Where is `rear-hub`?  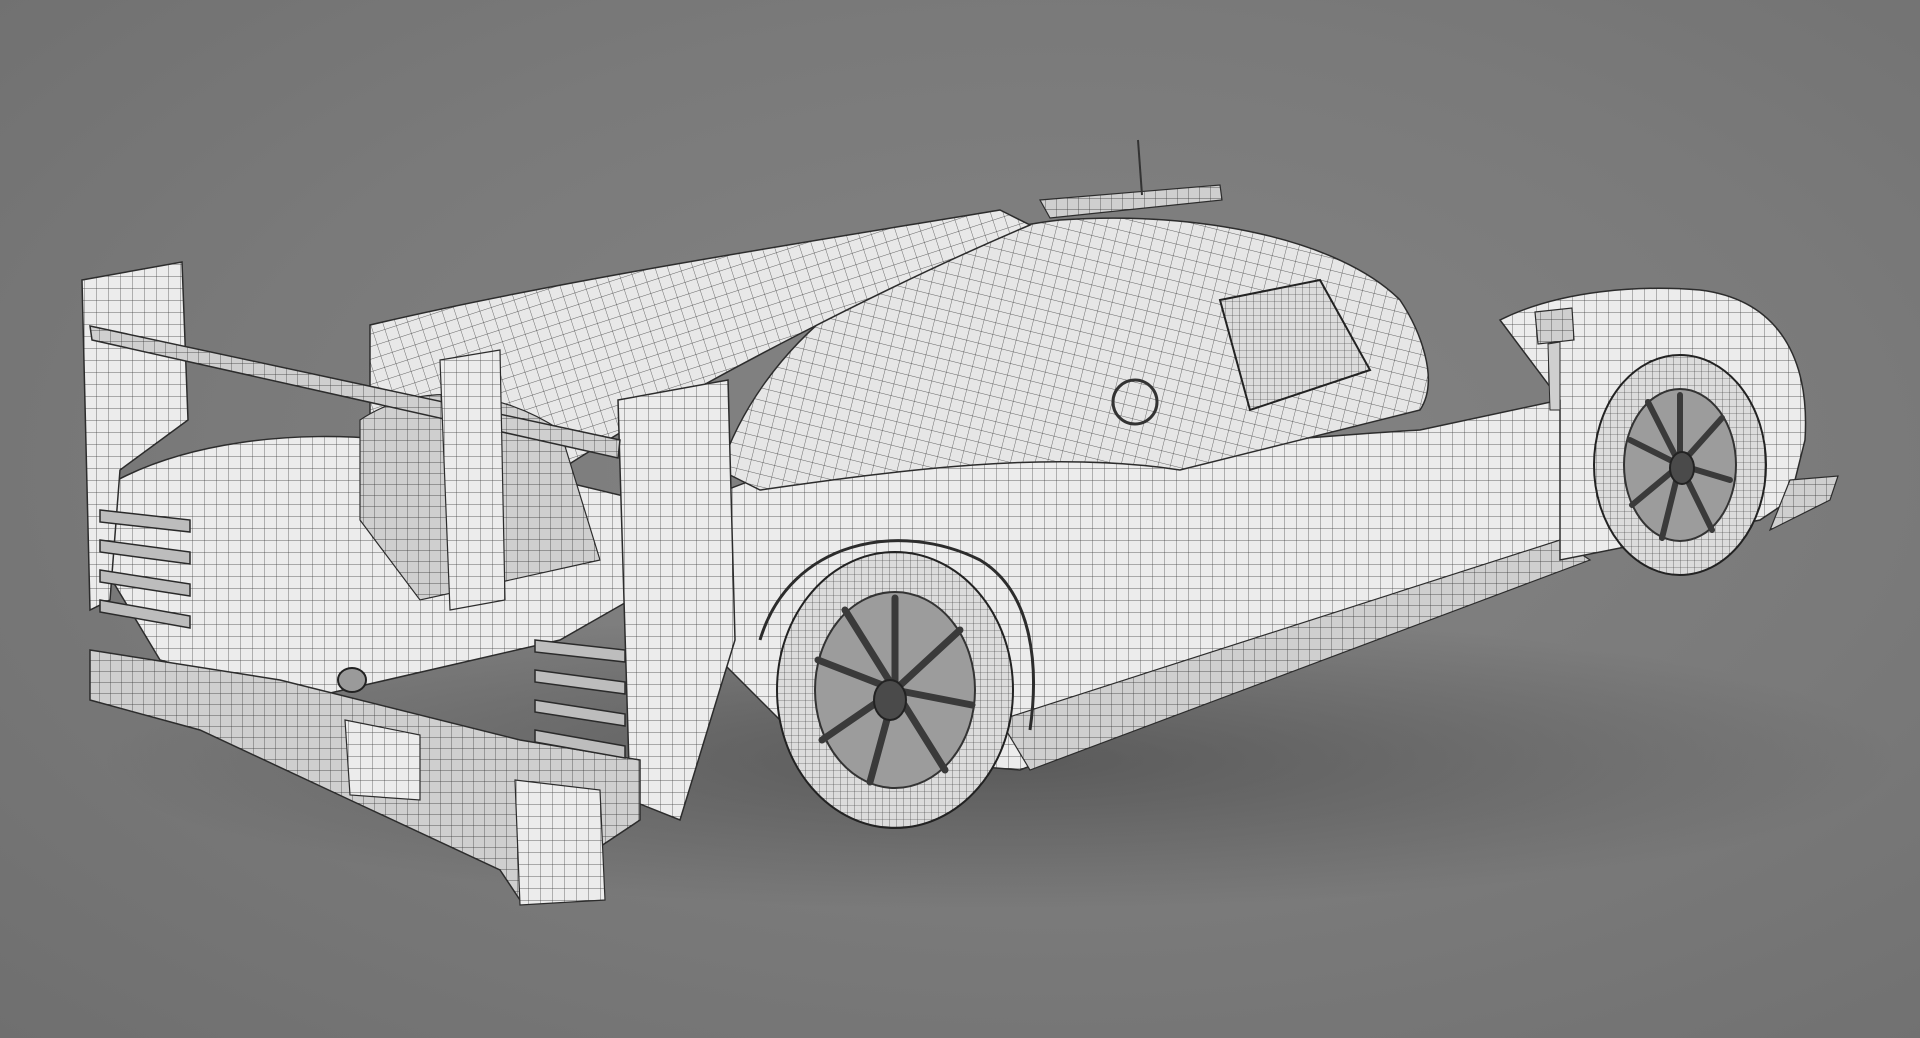 rear-hub is located at coordinates (890, 700).